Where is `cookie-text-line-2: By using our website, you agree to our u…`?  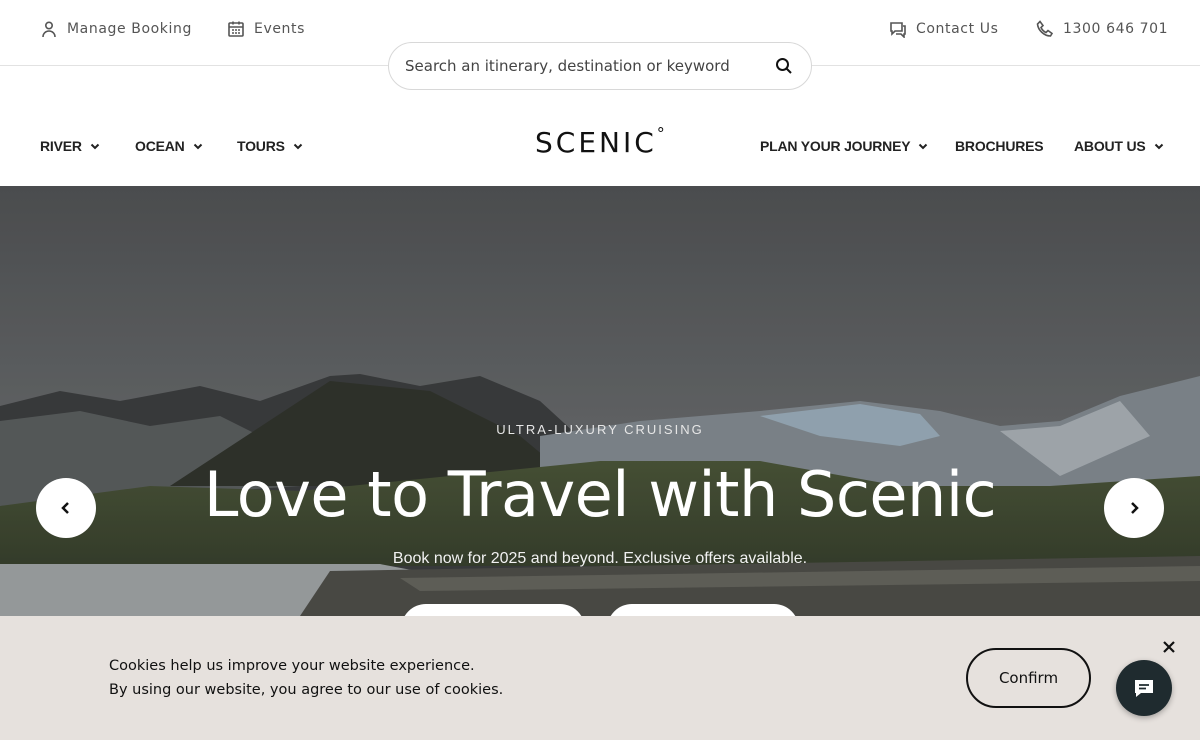
cookie-text-line-2: By using our website, you agree to our u… is located at coordinates (306, 690).